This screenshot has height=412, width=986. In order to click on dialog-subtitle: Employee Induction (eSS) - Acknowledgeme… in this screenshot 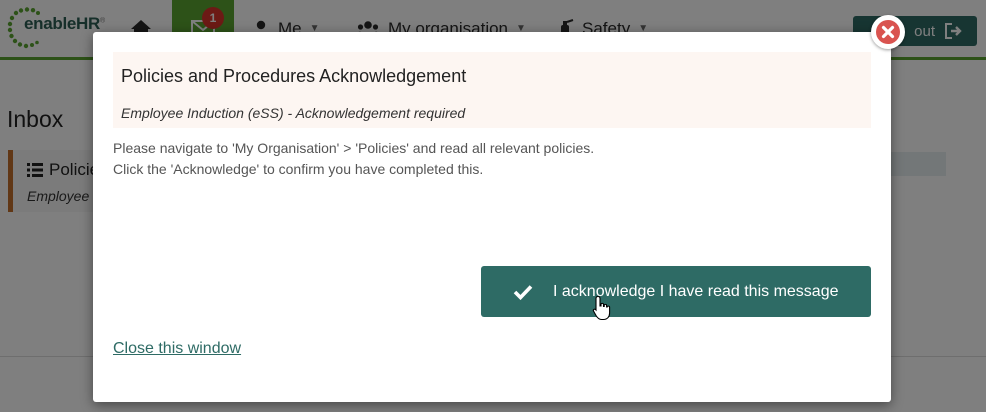, I will do `click(293, 113)`.